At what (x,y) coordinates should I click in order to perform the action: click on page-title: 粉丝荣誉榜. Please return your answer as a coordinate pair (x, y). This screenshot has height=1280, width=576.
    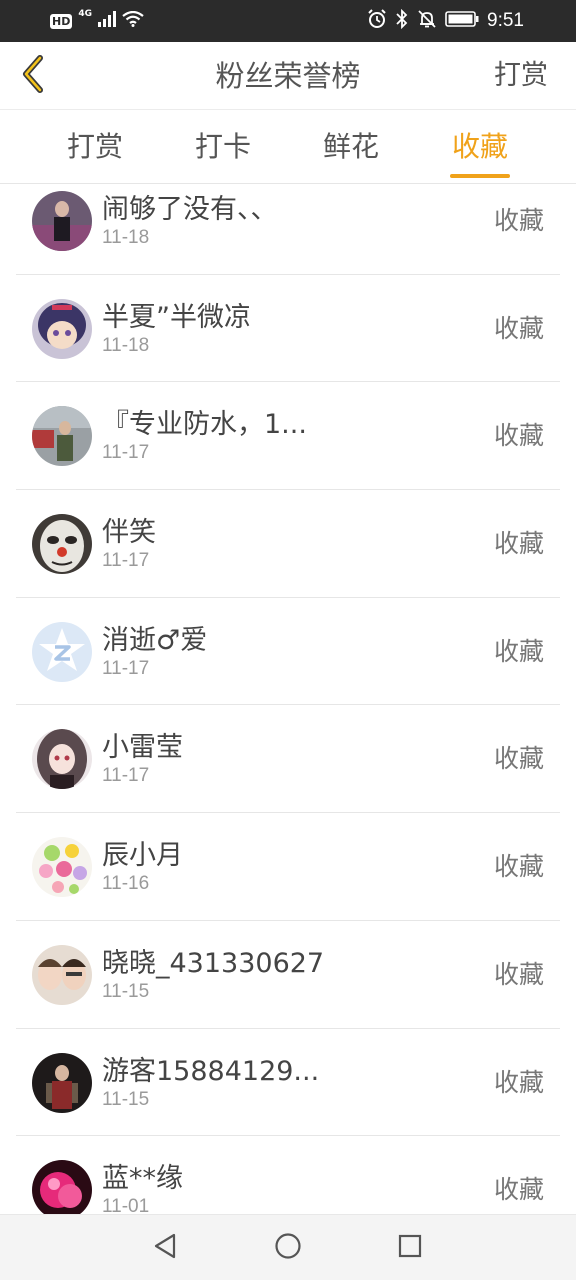
    Looking at the image, I should click on (288, 76).